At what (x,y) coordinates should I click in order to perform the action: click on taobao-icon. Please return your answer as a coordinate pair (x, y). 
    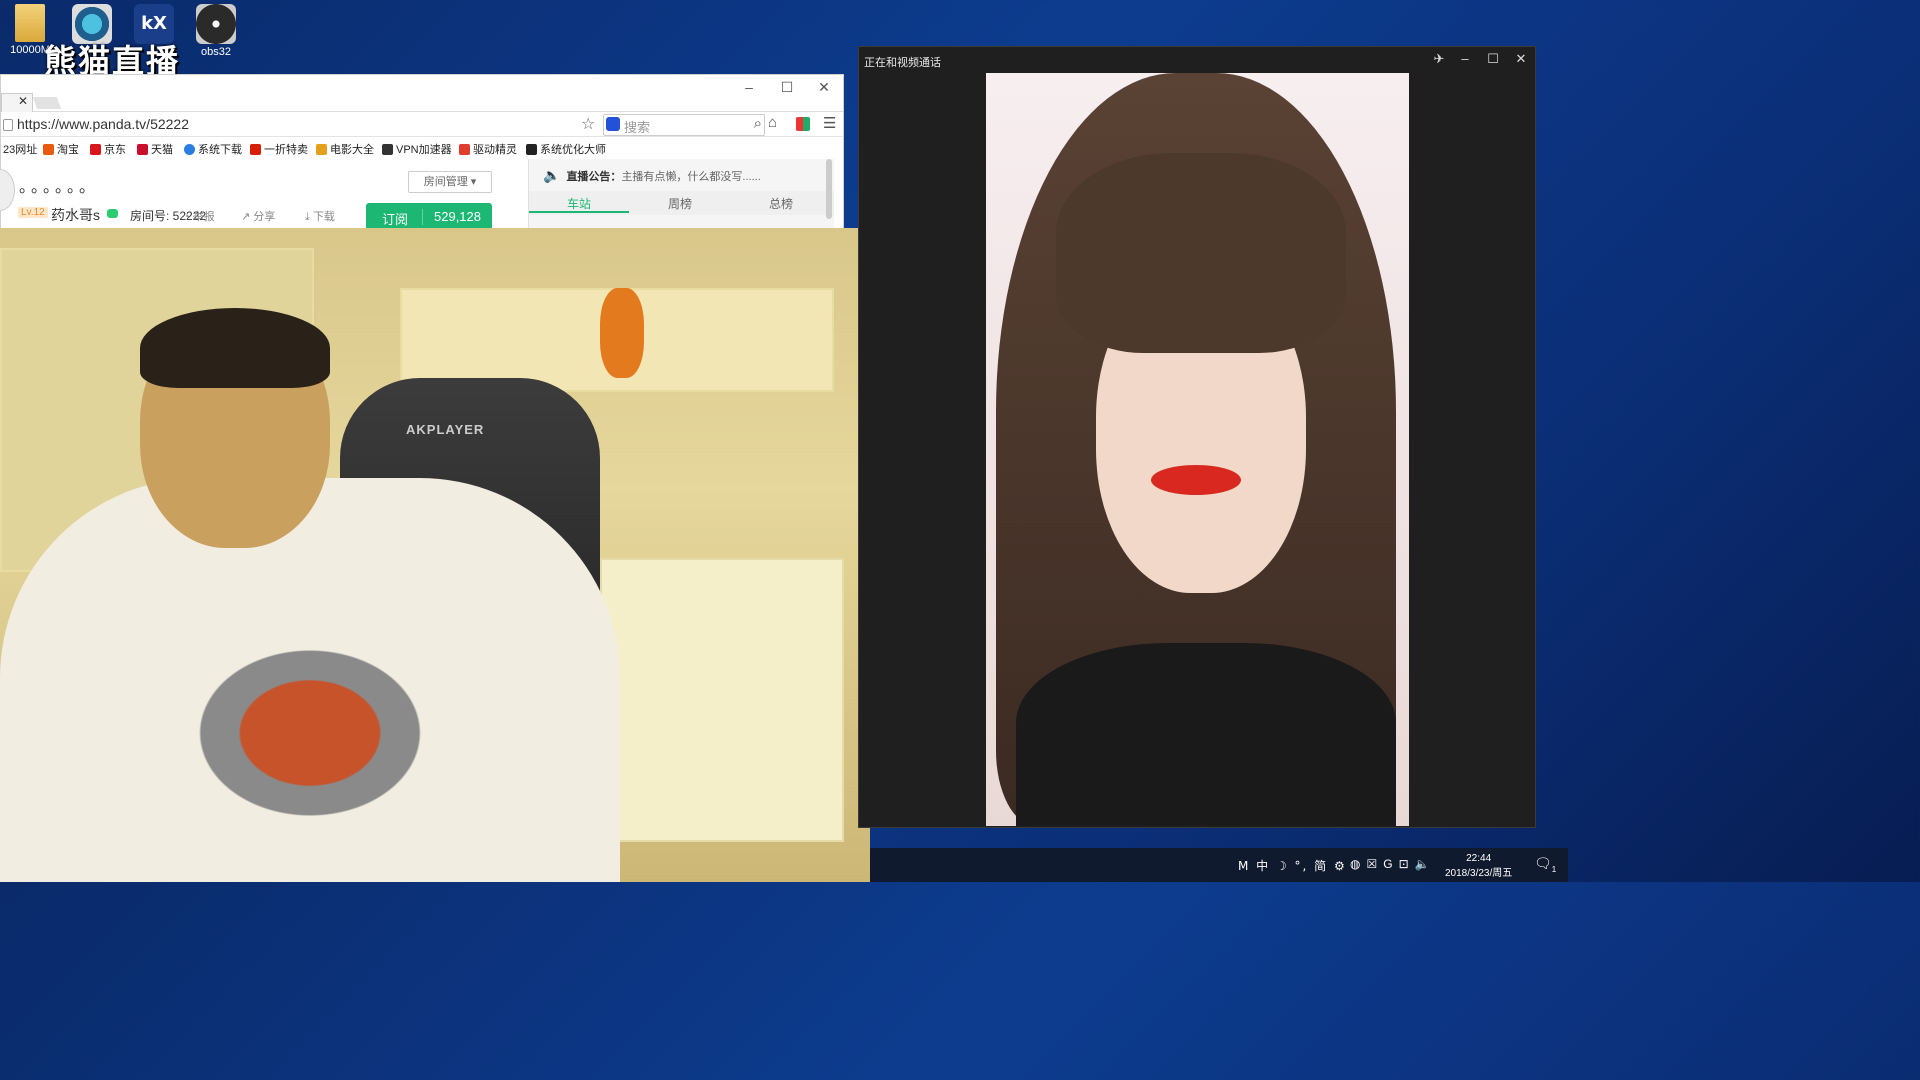
    Looking at the image, I should click on (48, 149).